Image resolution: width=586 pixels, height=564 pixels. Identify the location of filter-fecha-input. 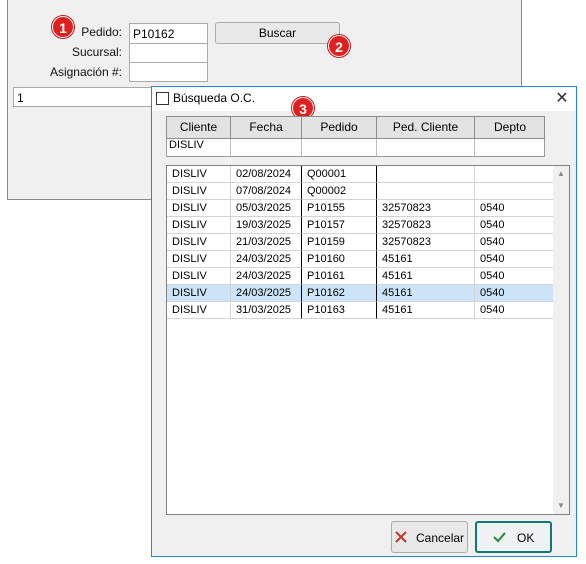
(266, 147).